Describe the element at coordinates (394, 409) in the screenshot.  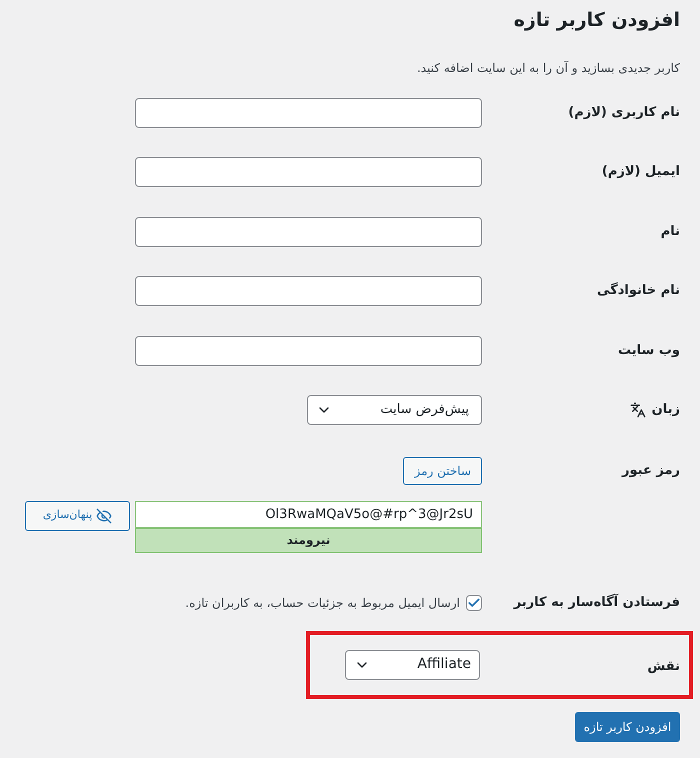
I see `language-select: پیش‌فرض سایت` at that location.